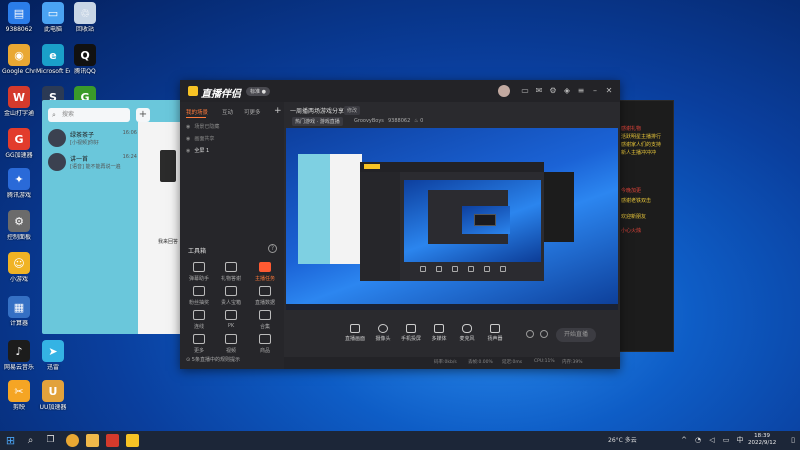 This screenshot has width=800, height=450. Describe the element at coordinates (445, 362) in the screenshot. I see `status-bitrate: 码率:0kb/s` at that location.